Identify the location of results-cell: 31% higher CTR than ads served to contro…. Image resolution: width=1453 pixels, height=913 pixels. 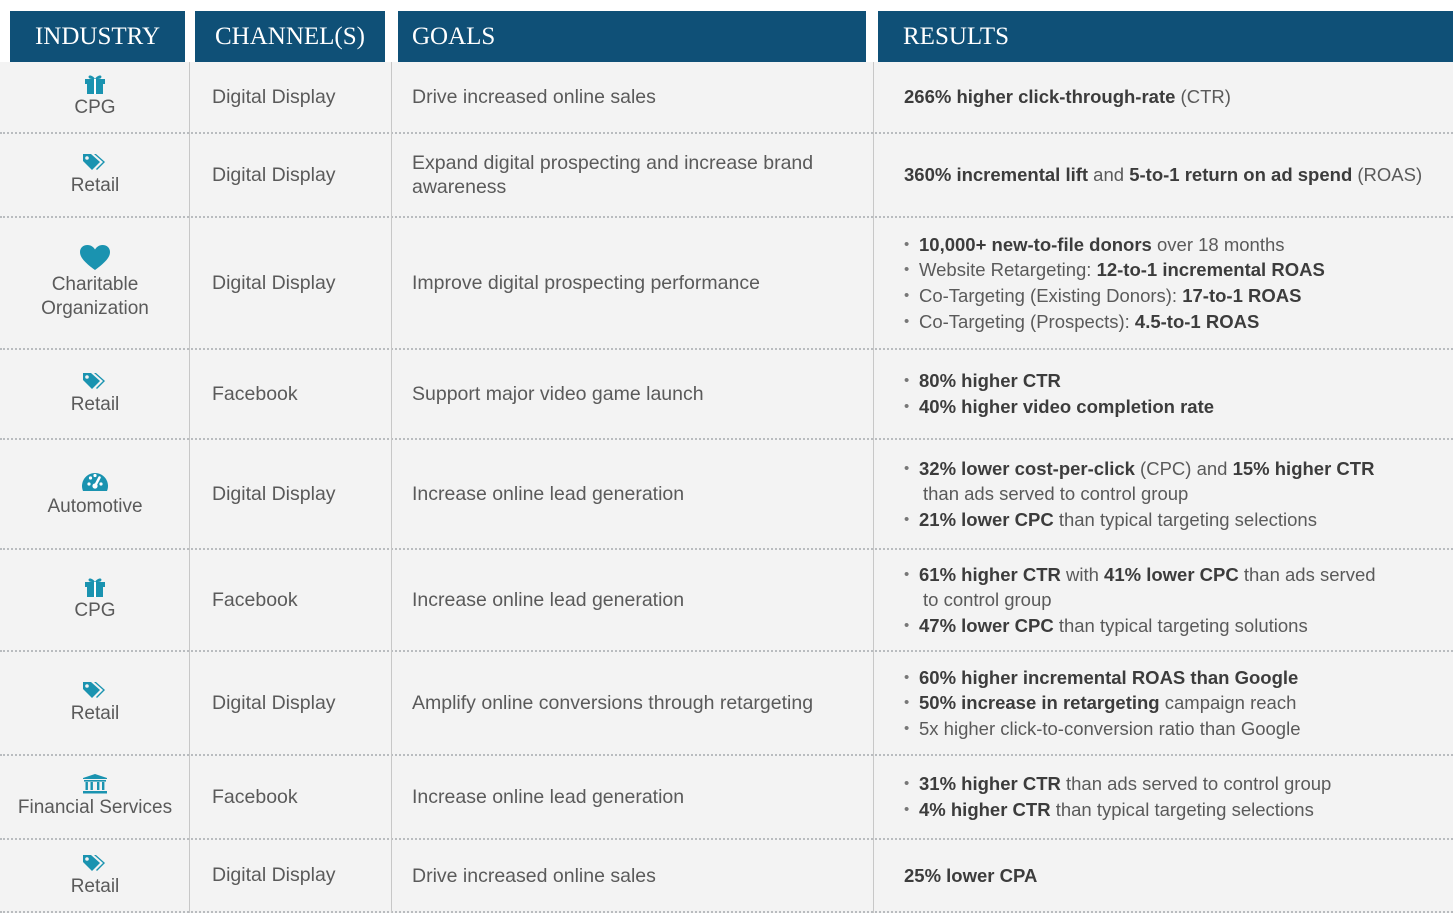
(1178, 797).